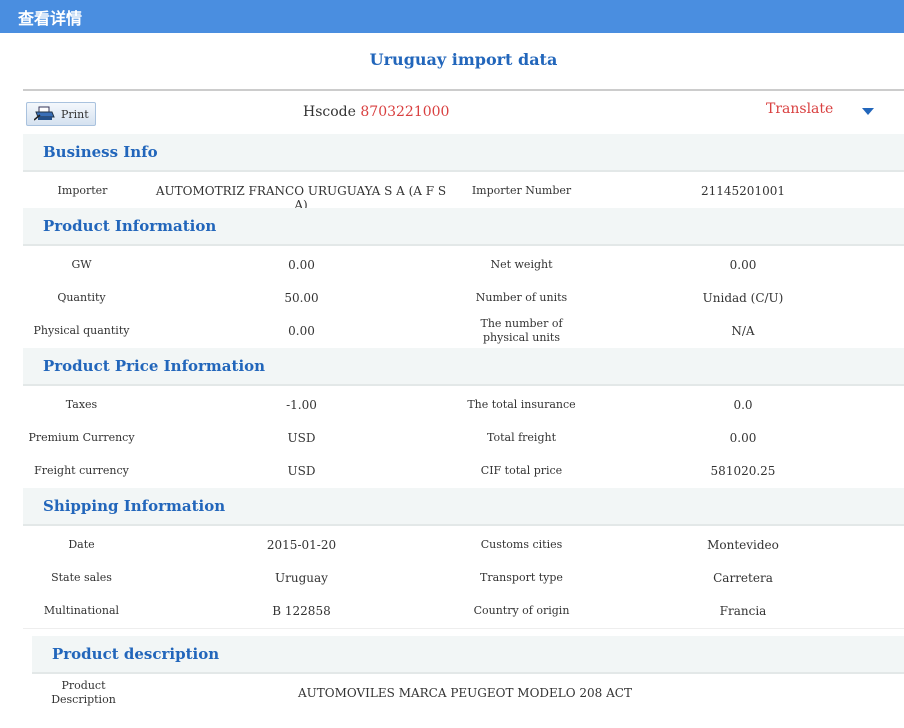 The height and width of the screenshot is (728, 904). Describe the element at coordinates (81, 610) in the screenshot. I see `multinational-label: Multinational` at that location.